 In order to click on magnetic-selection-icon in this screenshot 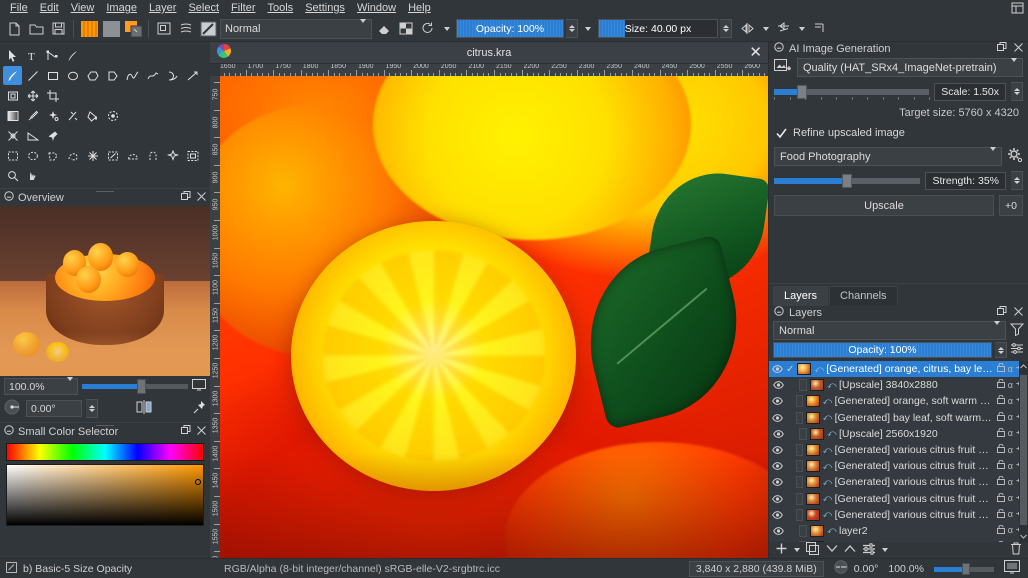, I will do `click(152, 155)`.